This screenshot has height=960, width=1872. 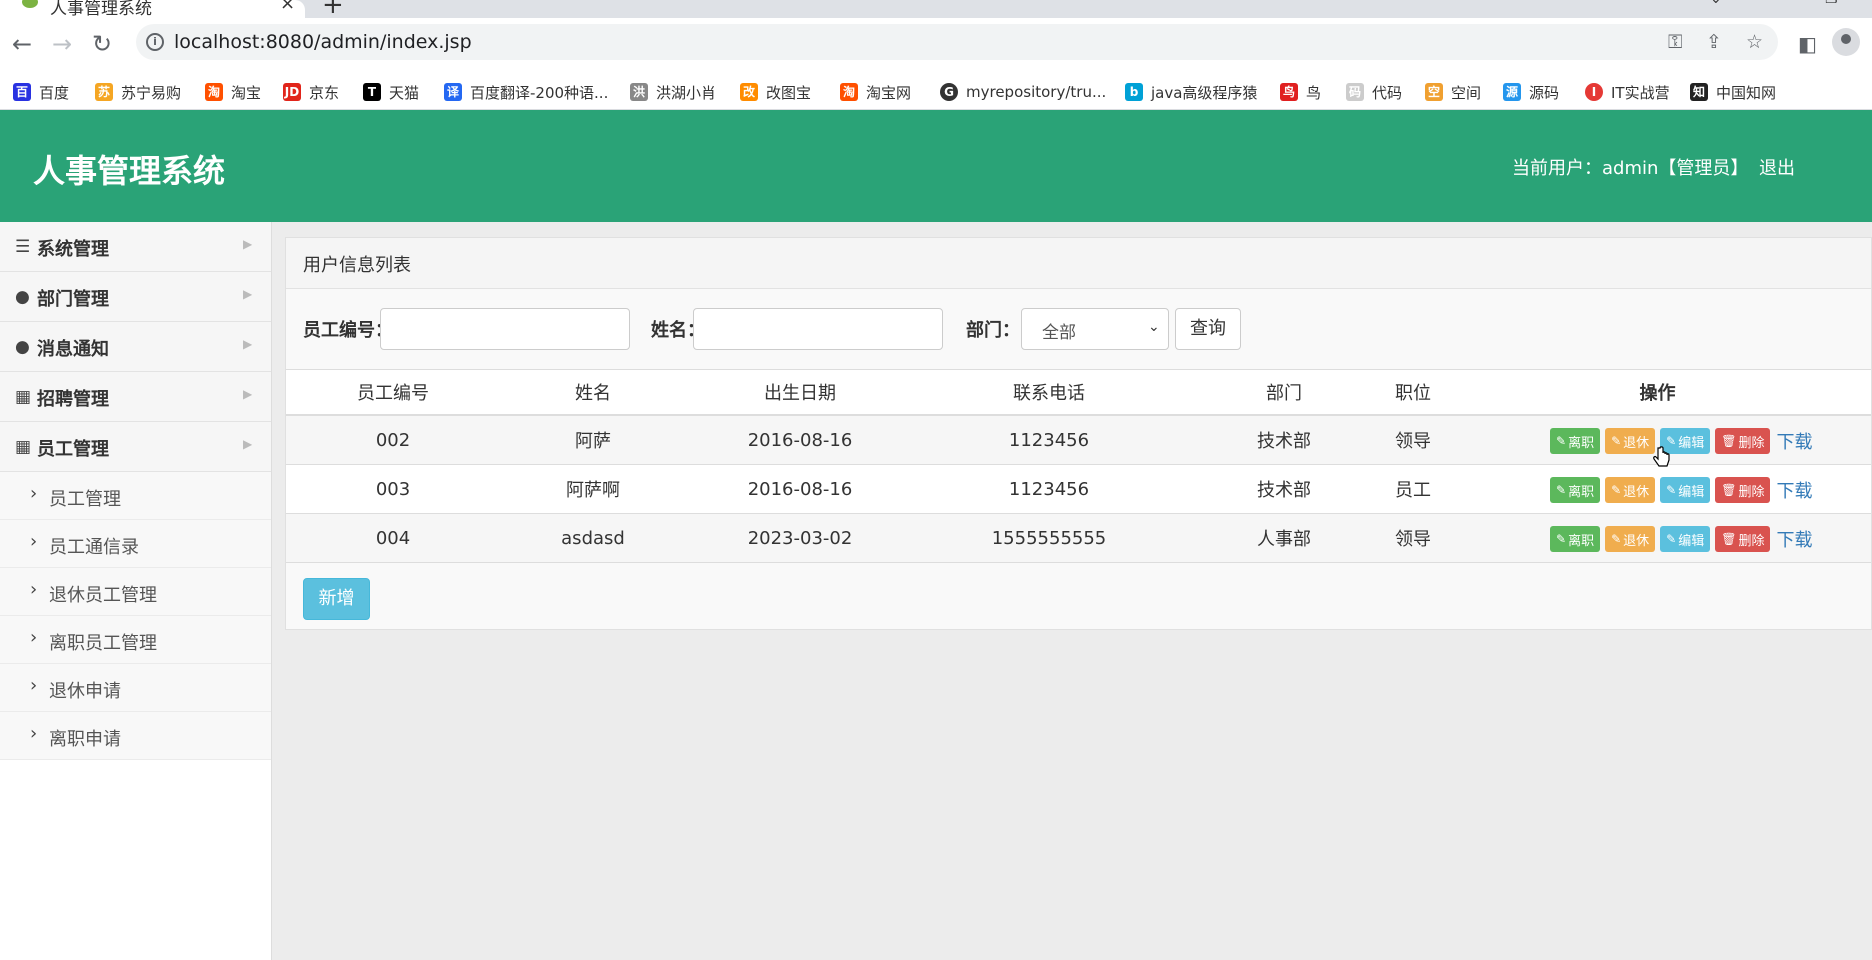 What do you see at coordinates (73, 249) in the screenshot?
I see `sidebar-item-label: 系统管理` at bounding box center [73, 249].